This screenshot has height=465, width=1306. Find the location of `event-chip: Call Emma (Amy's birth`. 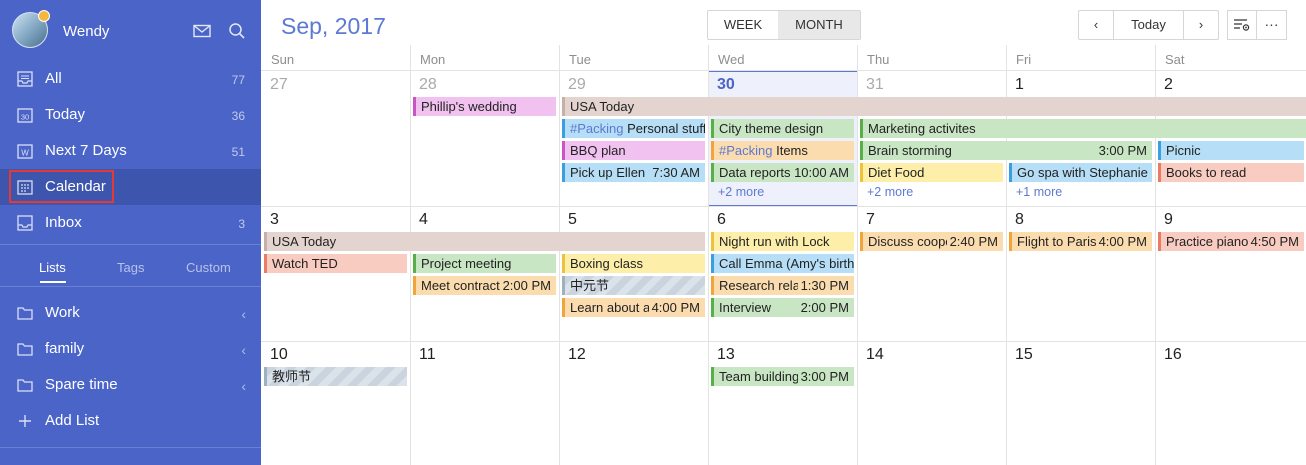

event-chip: Call Emma (Amy's birth is located at coordinates (782, 263).